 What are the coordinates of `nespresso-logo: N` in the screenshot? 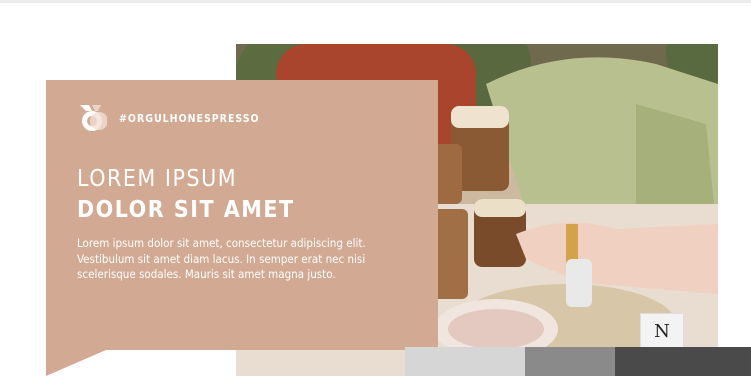 It's located at (662, 331).